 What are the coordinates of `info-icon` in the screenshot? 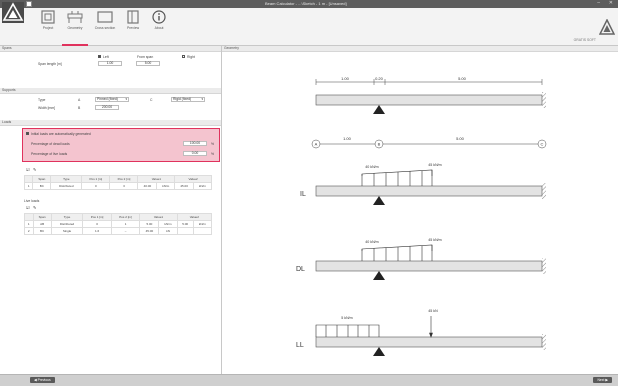 It's located at (159, 17).